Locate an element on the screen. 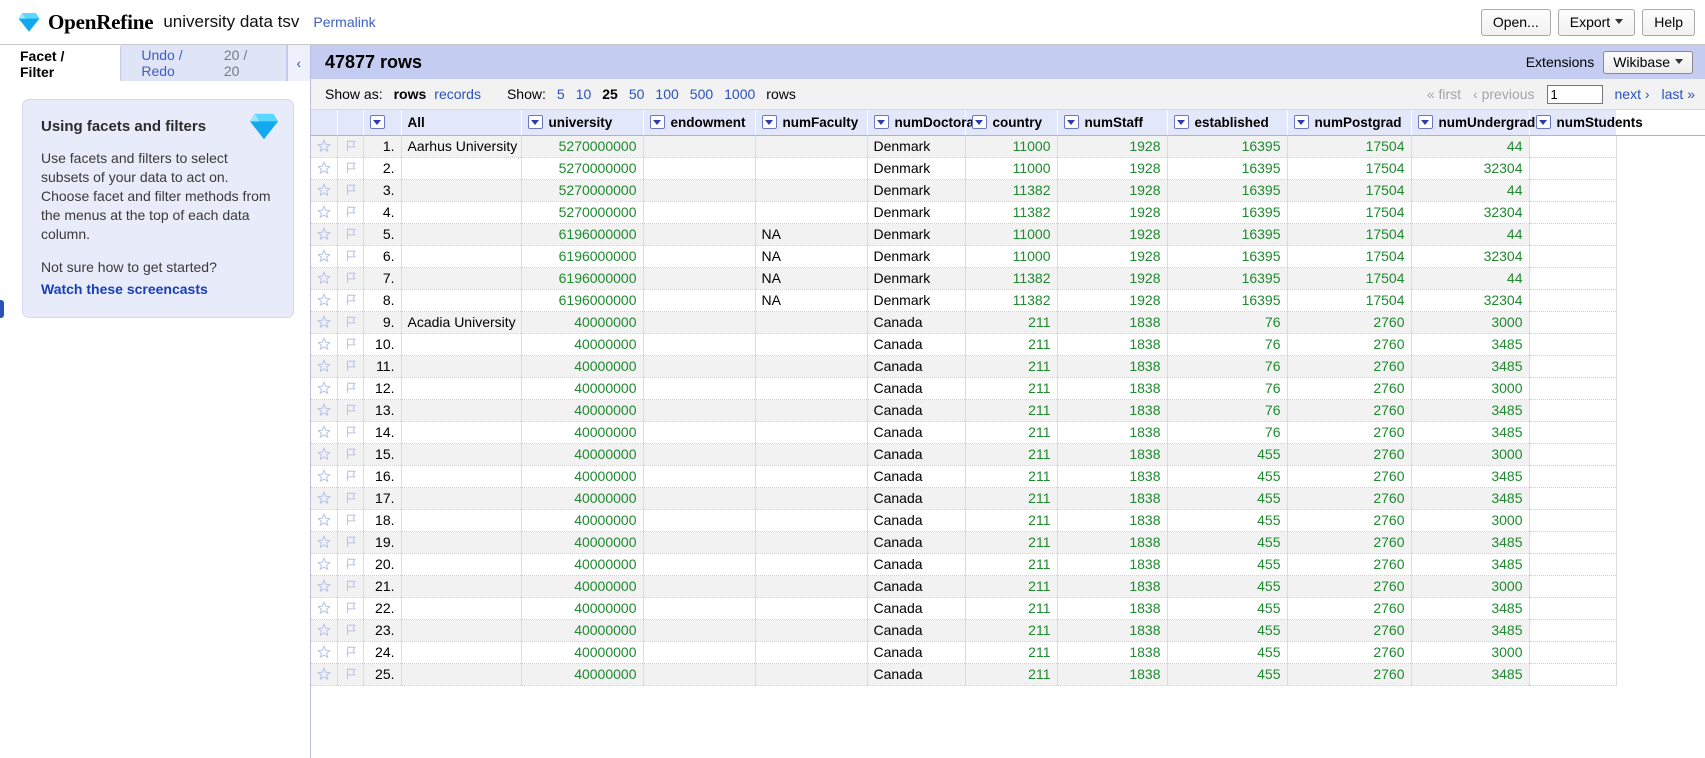 This screenshot has width=1705, height=758. collapse-sidebar-icon: ‹ is located at coordinates (298, 63).